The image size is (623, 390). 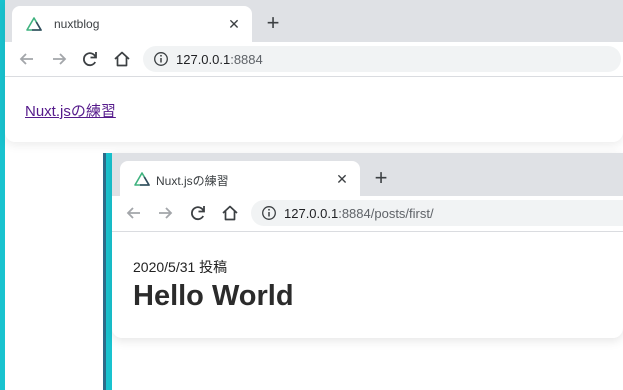 I want to click on post-date: 2020/5/31 投稿, so click(x=180, y=267).